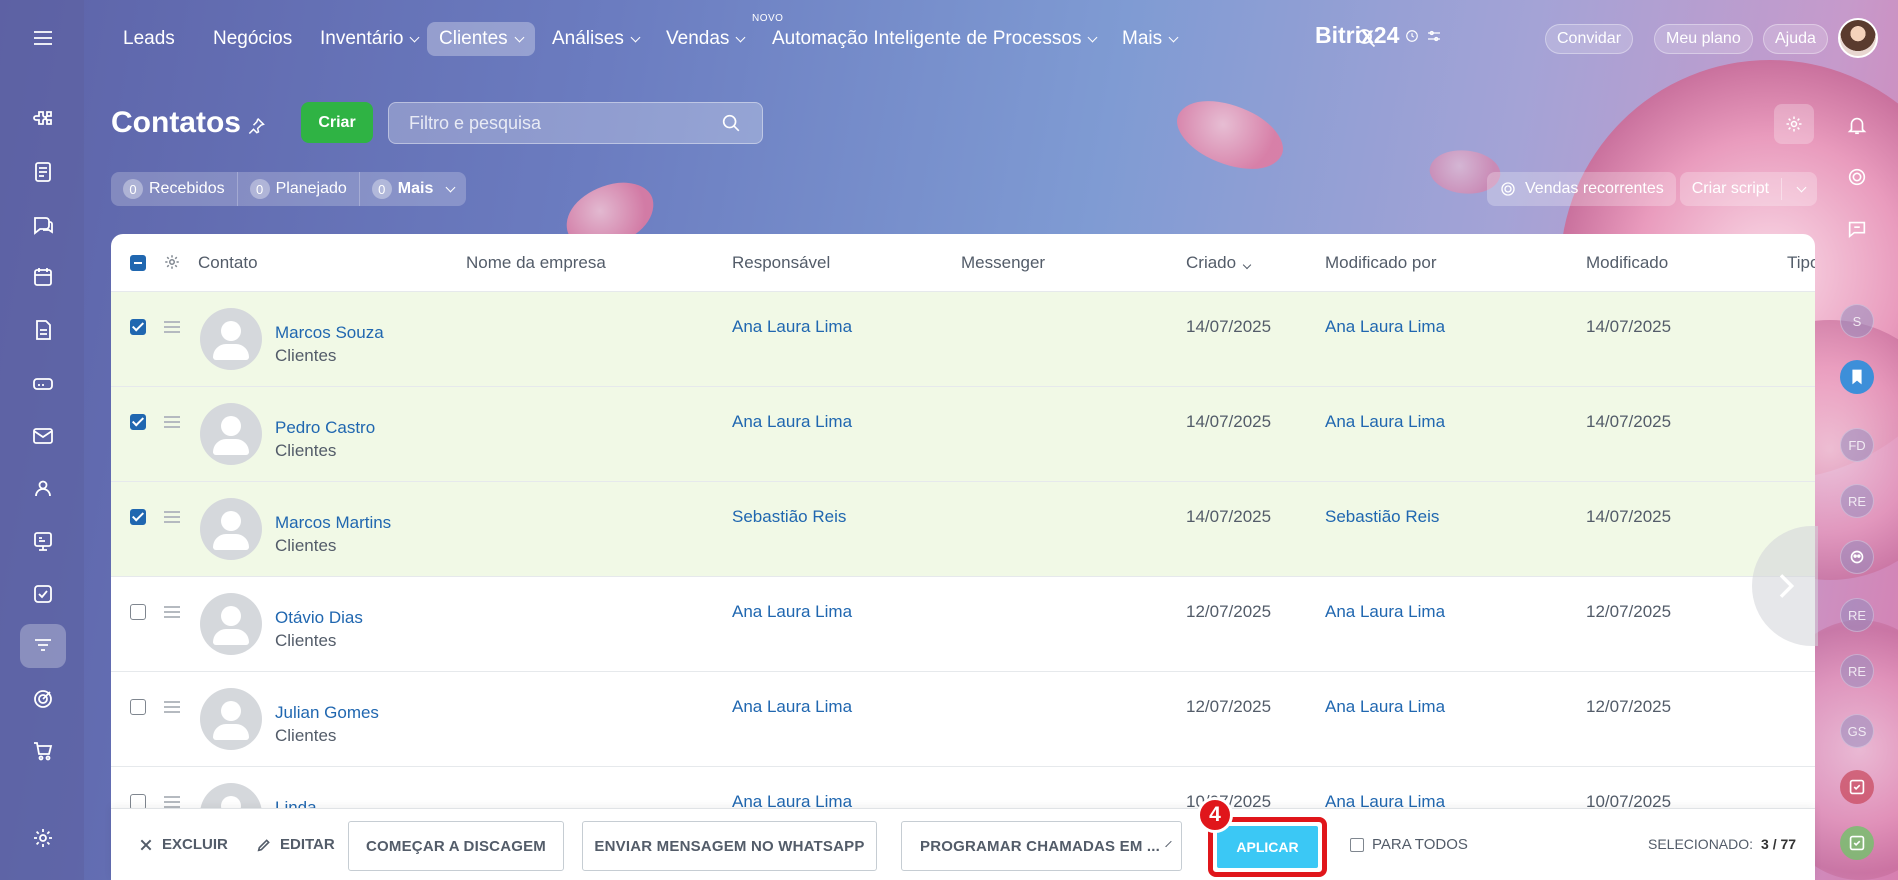 The width and height of the screenshot is (1898, 880). Describe the element at coordinates (1857, 445) in the screenshot. I see `rail-contact-avatar: FD` at that location.